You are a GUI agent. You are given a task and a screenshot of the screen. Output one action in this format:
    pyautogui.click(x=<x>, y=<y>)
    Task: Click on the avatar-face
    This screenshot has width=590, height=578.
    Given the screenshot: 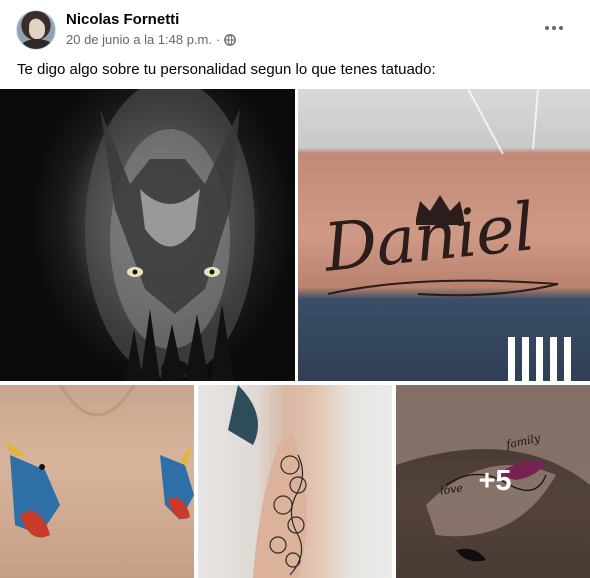 What is the action you would take?
    pyautogui.click(x=37, y=29)
    